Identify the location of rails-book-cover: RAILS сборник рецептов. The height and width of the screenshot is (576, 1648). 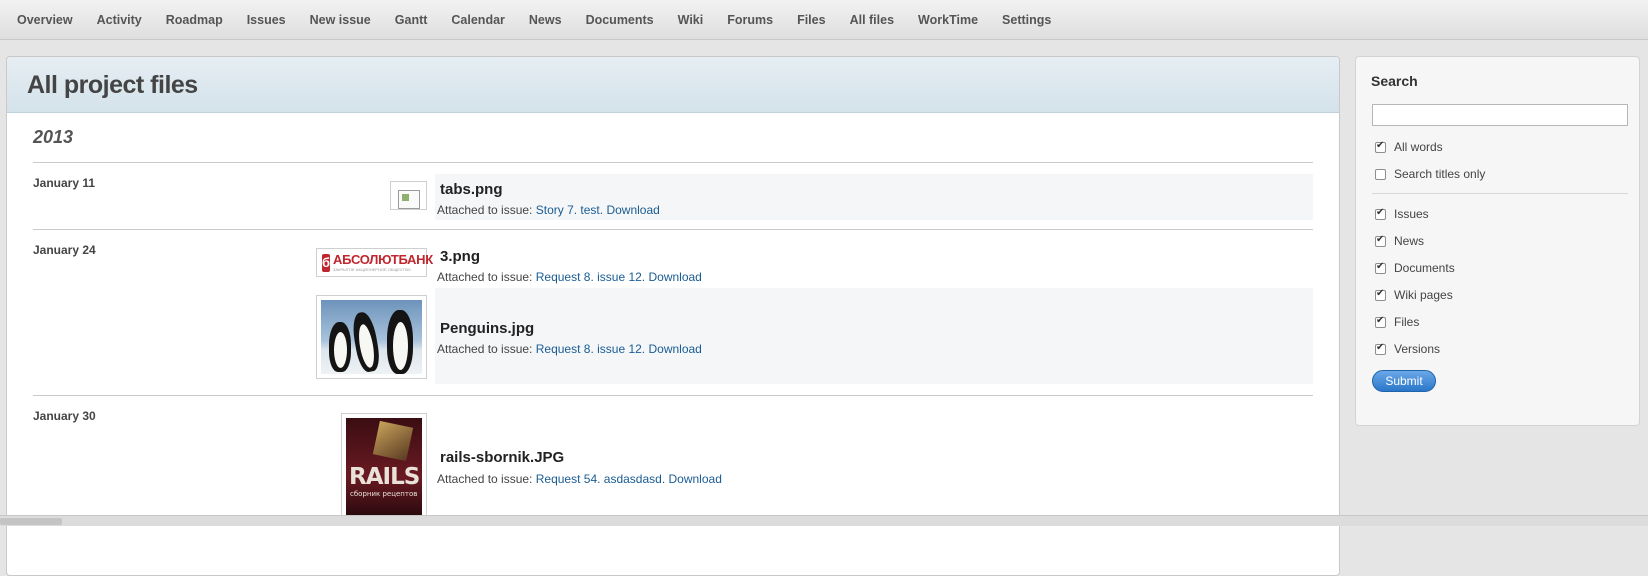
(384, 467).